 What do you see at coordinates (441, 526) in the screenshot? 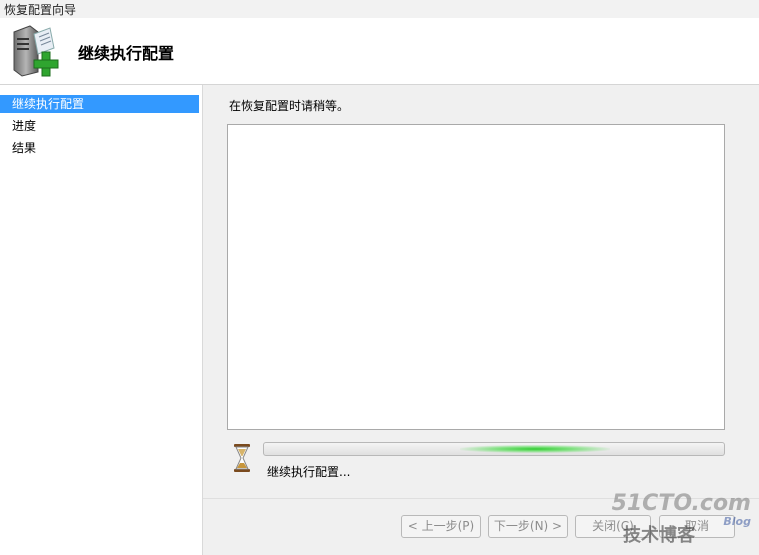
I see `back-button: < 上一步(P)` at bounding box center [441, 526].